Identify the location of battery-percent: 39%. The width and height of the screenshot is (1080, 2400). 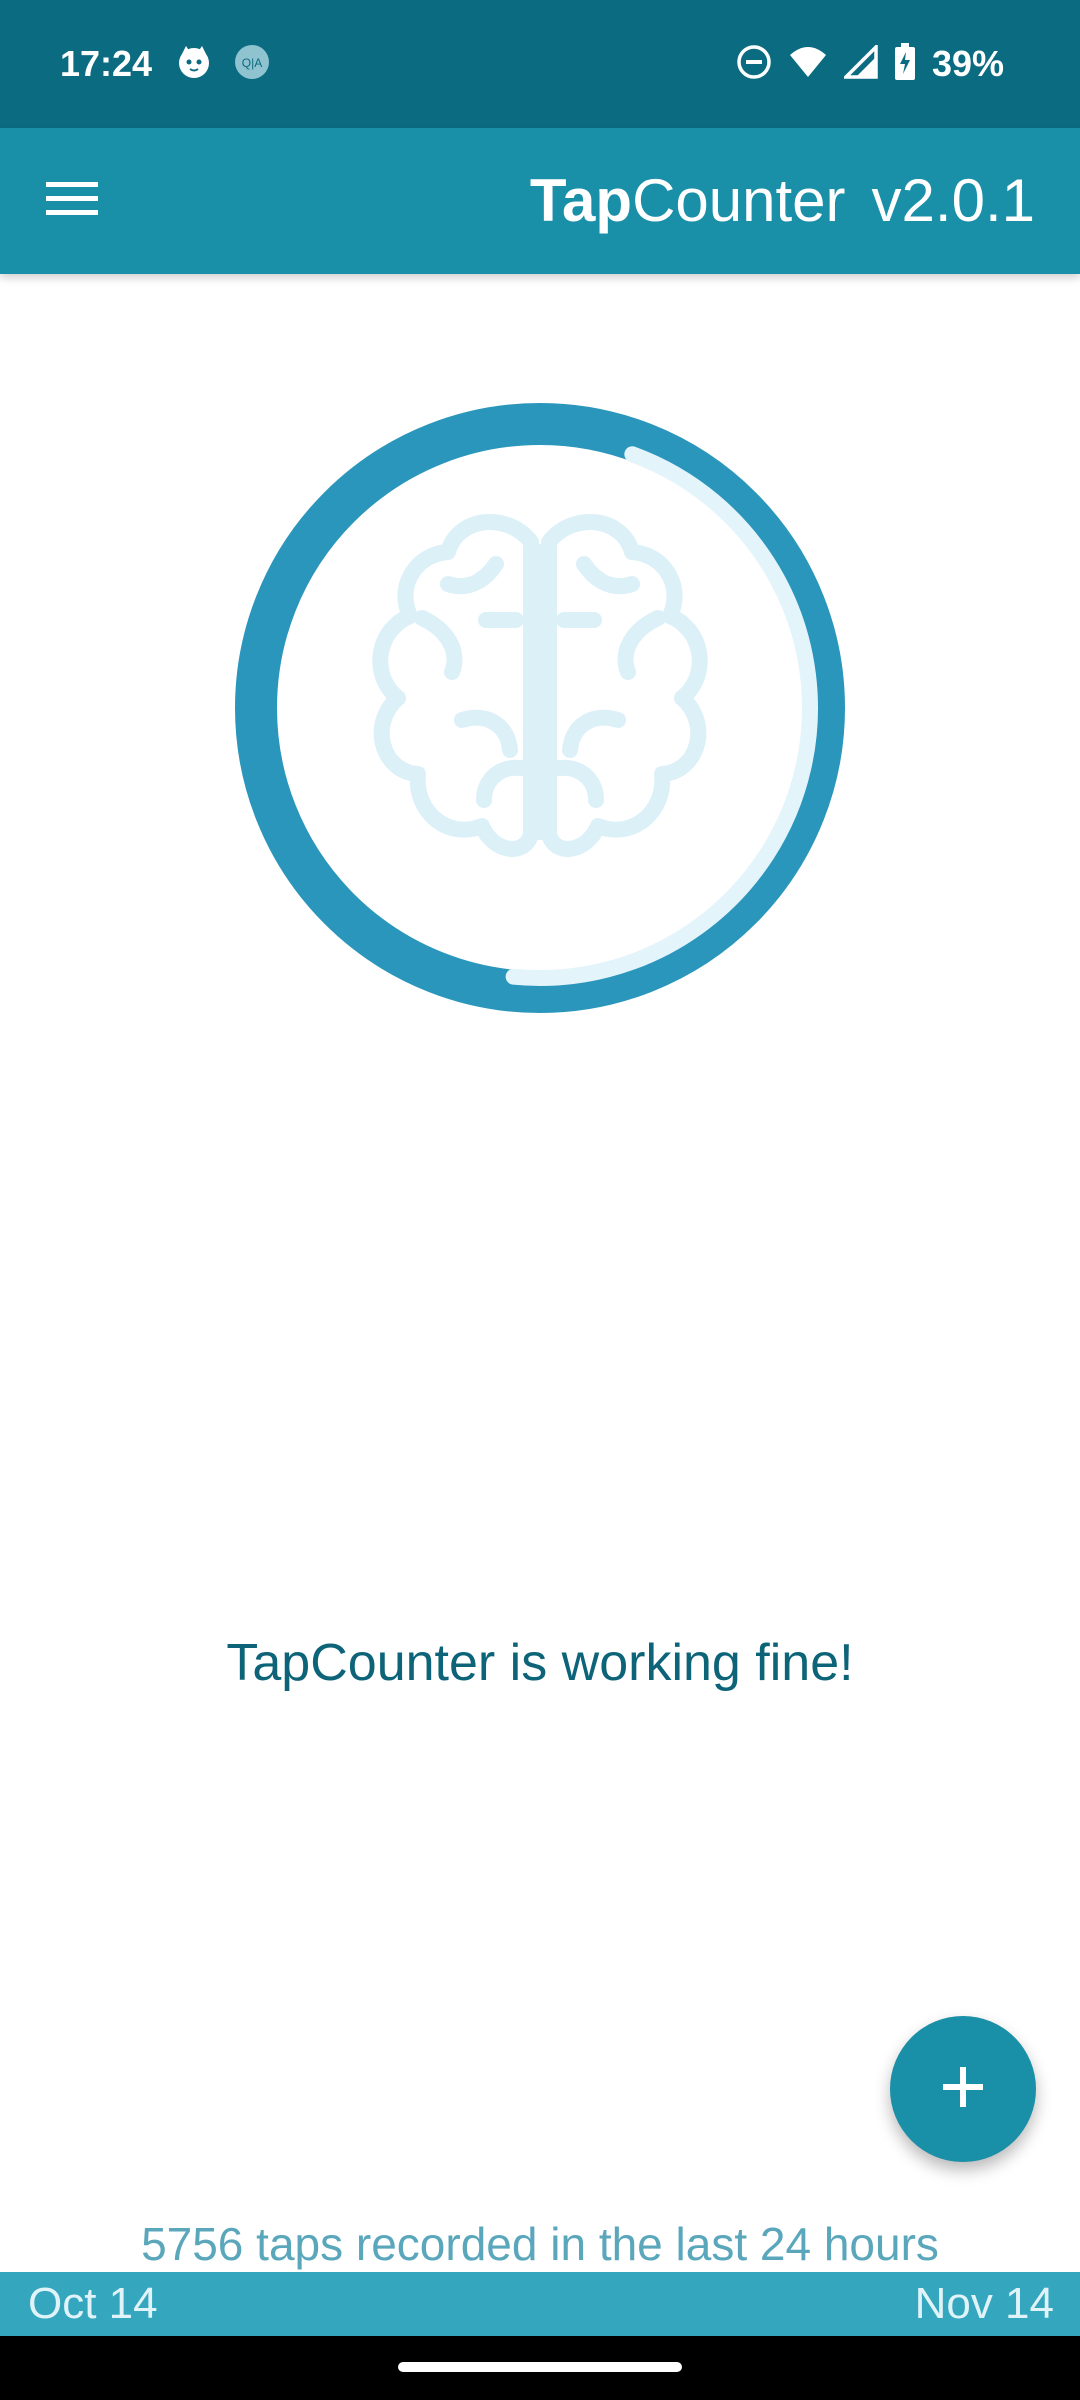
(967, 63).